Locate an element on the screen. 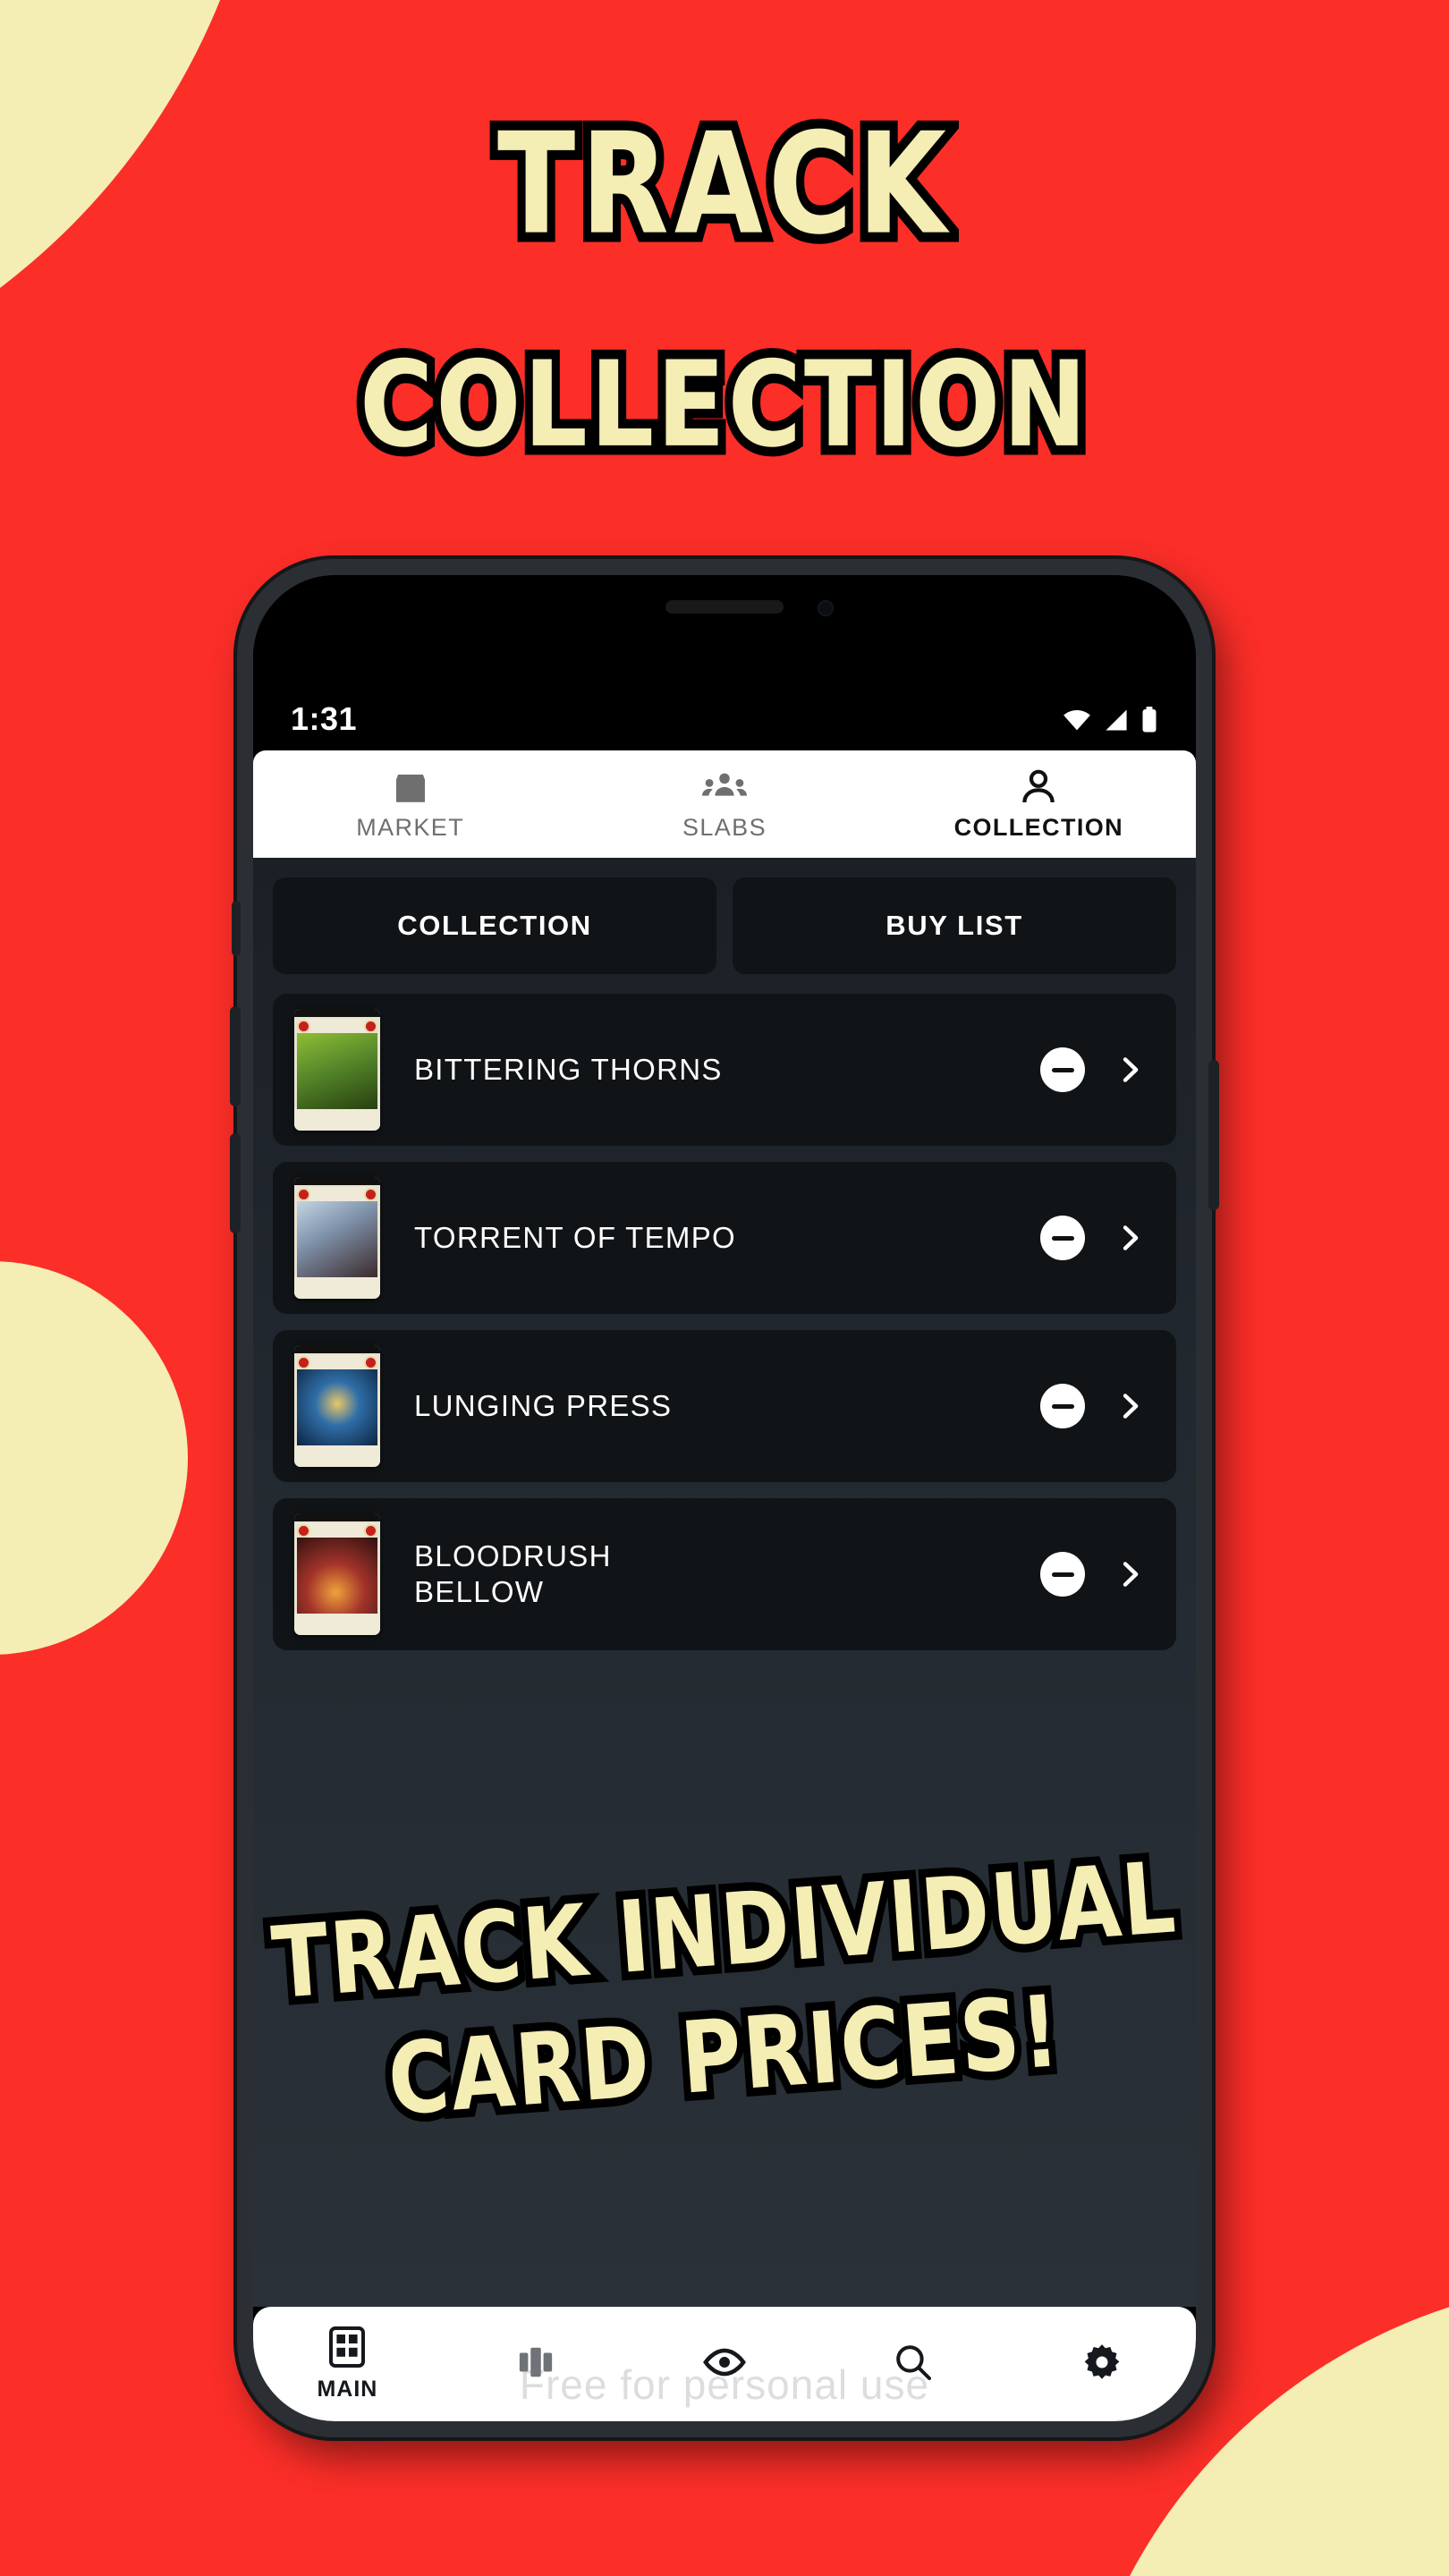 This screenshot has width=1449, height=2576. segment-buy-list-label: BUY LIST is located at coordinates (954, 925).